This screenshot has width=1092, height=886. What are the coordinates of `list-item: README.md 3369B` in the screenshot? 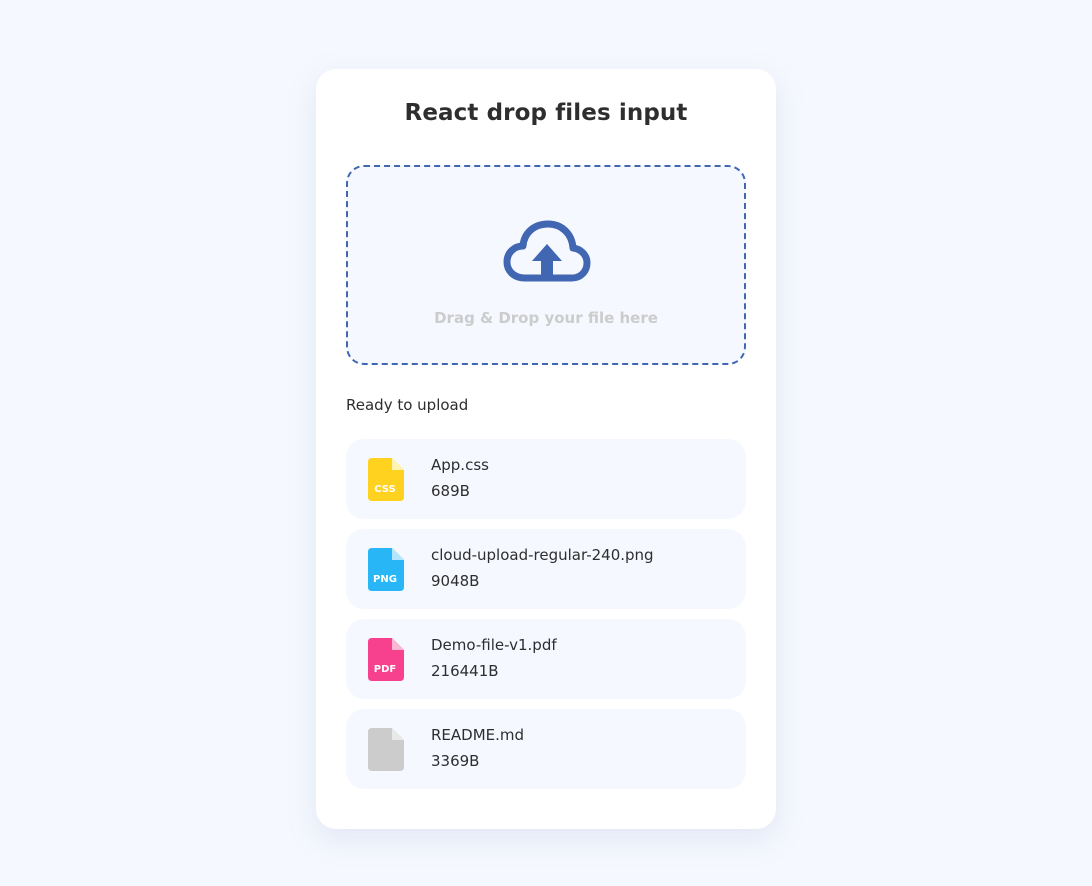 It's located at (546, 749).